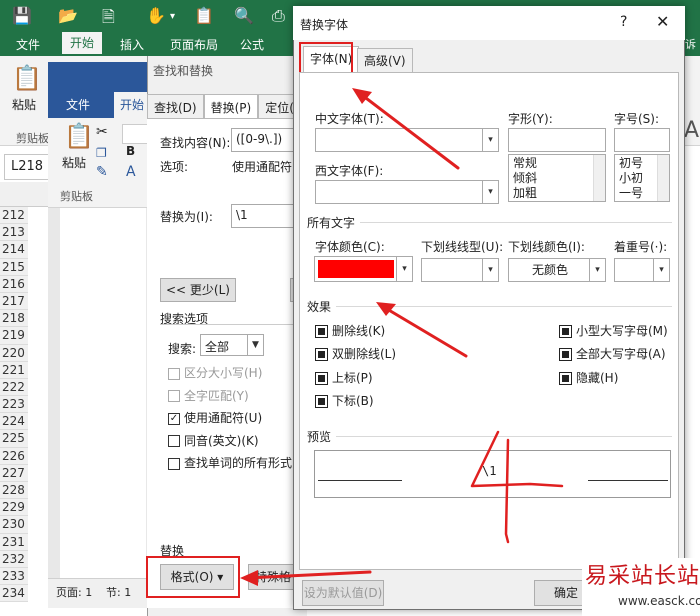 This screenshot has width=700, height=616. I want to click on arrow-to-font-tab, so click(408, 130).